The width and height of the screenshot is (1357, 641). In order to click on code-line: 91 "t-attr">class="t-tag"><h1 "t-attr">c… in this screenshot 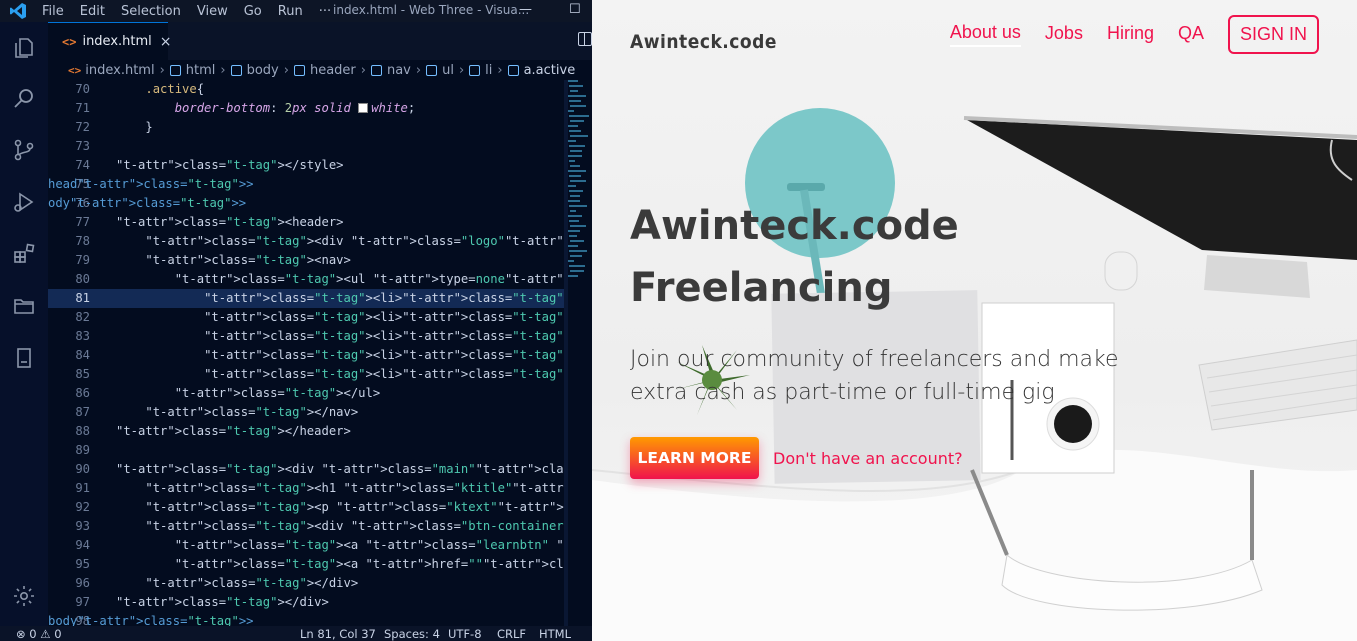, I will do `click(306, 488)`.